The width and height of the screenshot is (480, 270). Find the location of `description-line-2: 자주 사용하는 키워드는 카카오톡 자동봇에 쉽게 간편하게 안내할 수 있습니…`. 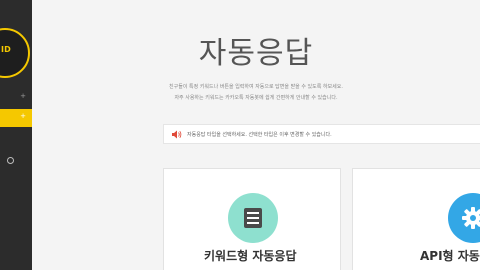

description-line-2: 자주 사용하는 키워드는 카카오톡 자동봇에 쉽게 간편하게 안내할 수 있습니… is located at coordinates (256, 98).